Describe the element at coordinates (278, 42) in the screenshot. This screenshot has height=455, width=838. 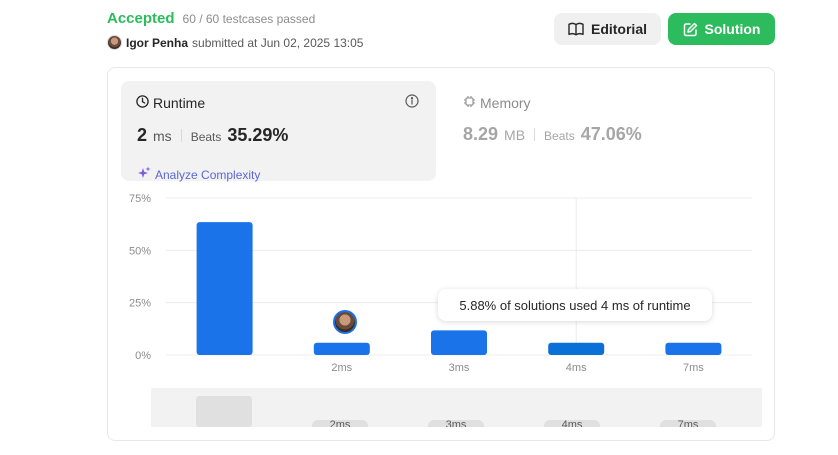
I see `submitted-time: submitted at Jun 02, 2025 13:05` at that location.